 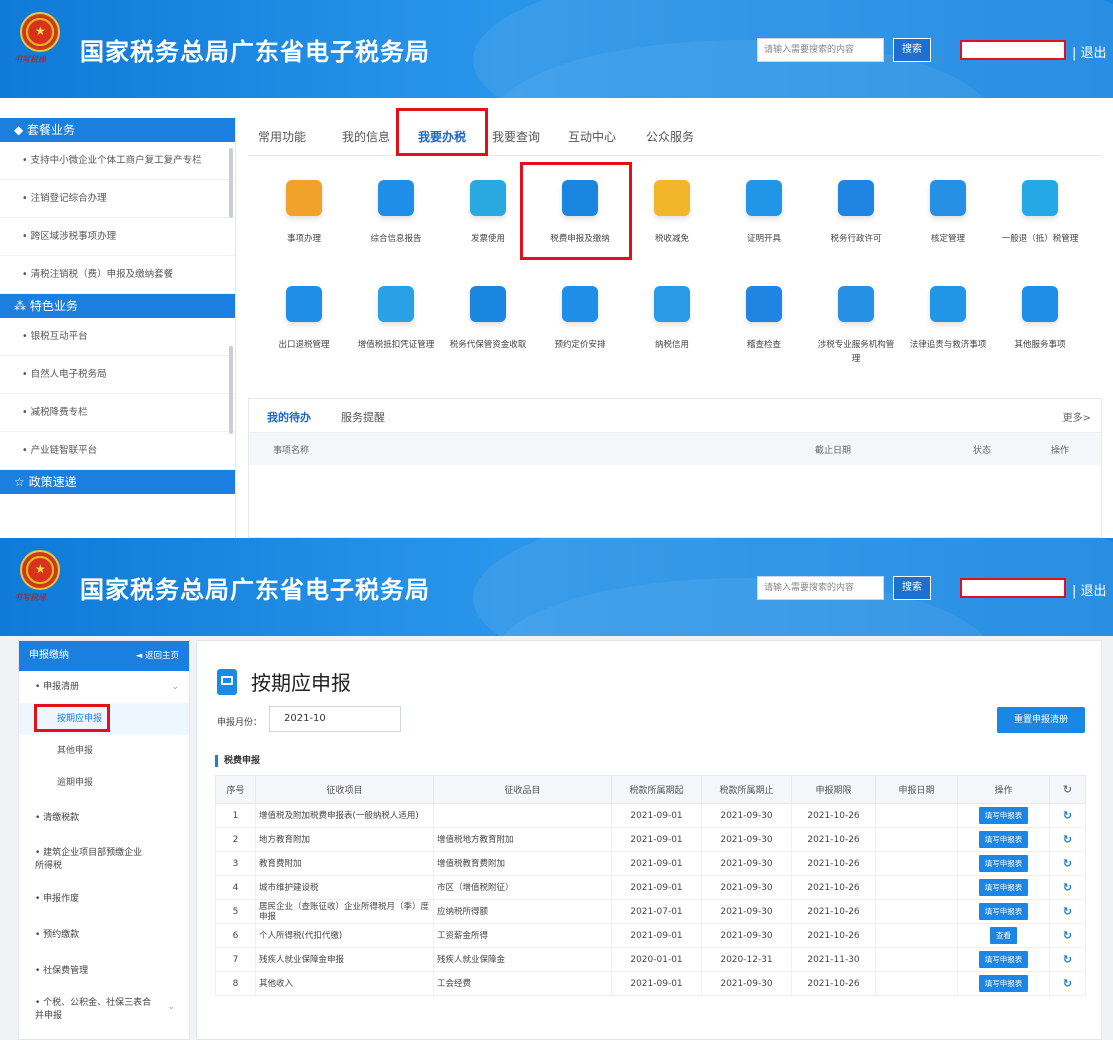 I want to click on service-tile: 发票使用, so click(x=488, y=212).